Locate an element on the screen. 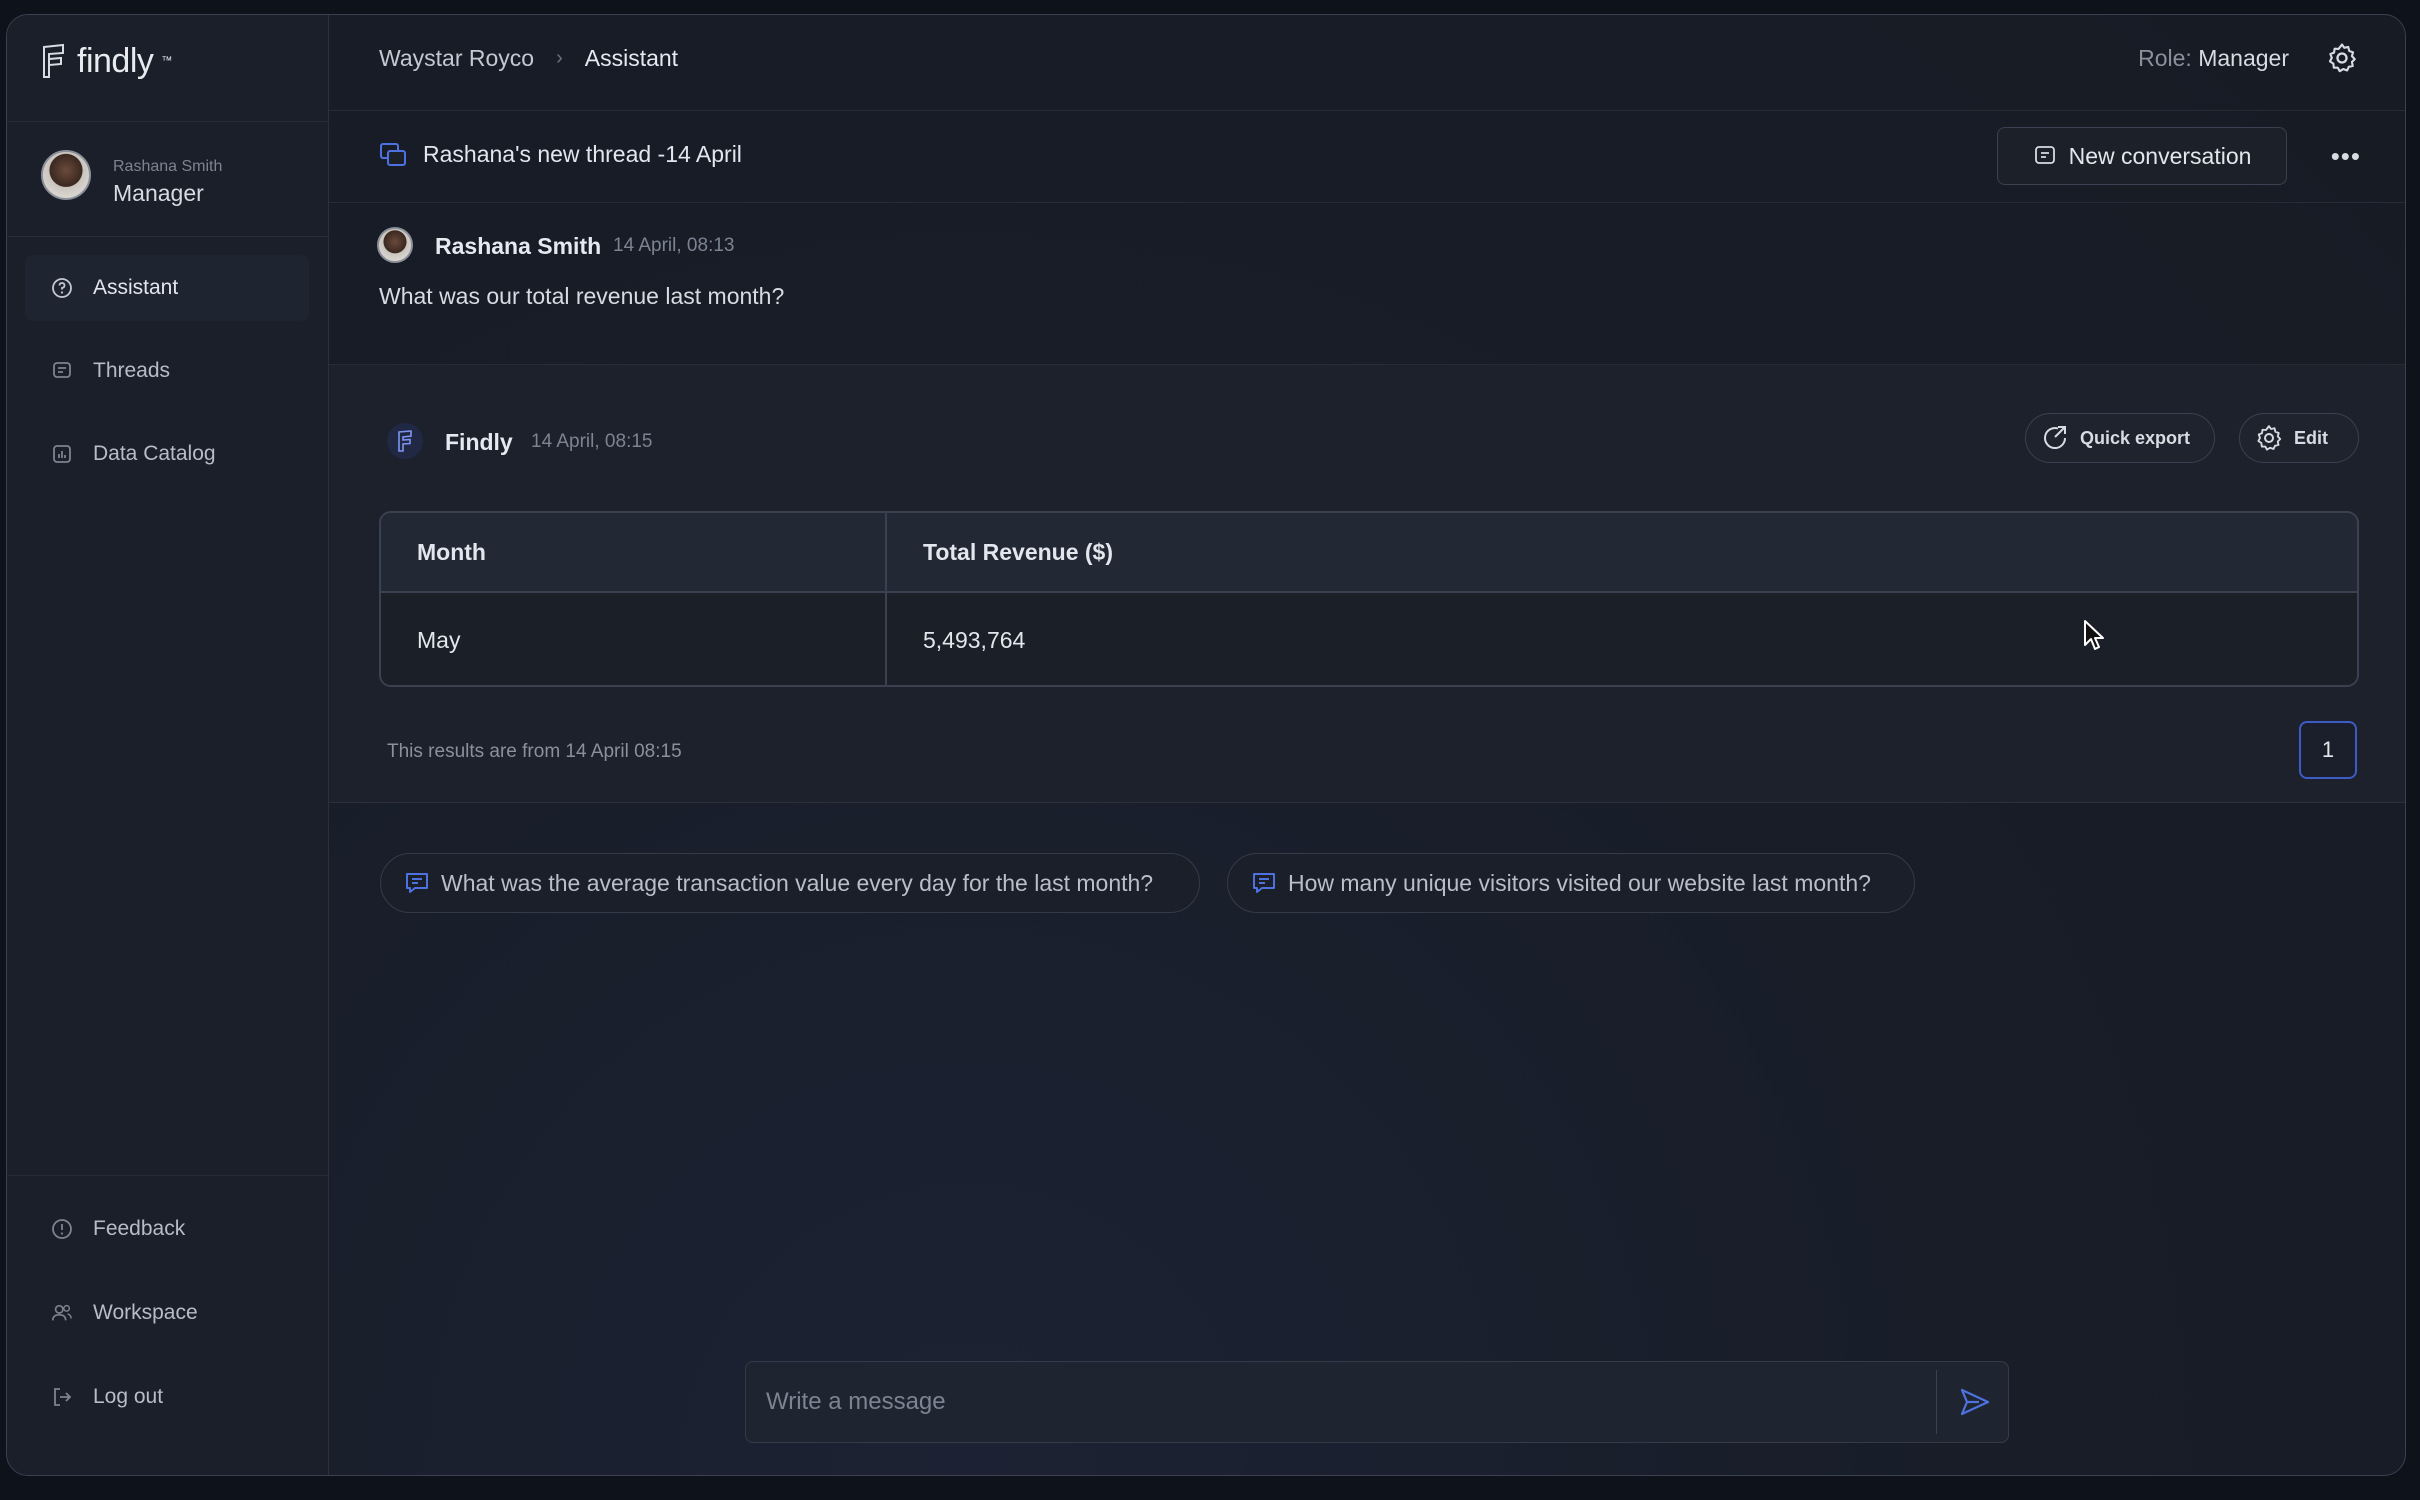 The image size is (2420, 1500). sidebar-item-assistant: Assistant is located at coordinates (167, 288).